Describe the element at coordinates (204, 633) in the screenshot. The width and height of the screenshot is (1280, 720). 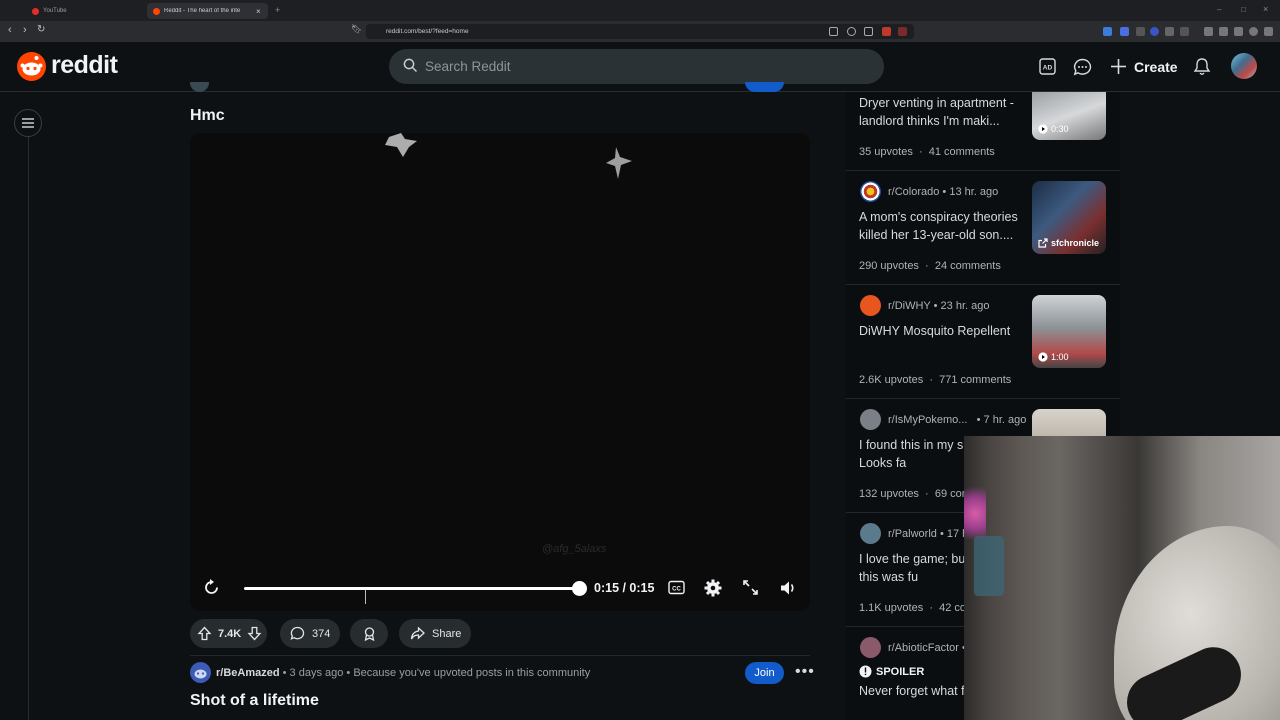
I see `upvote-icon` at that location.